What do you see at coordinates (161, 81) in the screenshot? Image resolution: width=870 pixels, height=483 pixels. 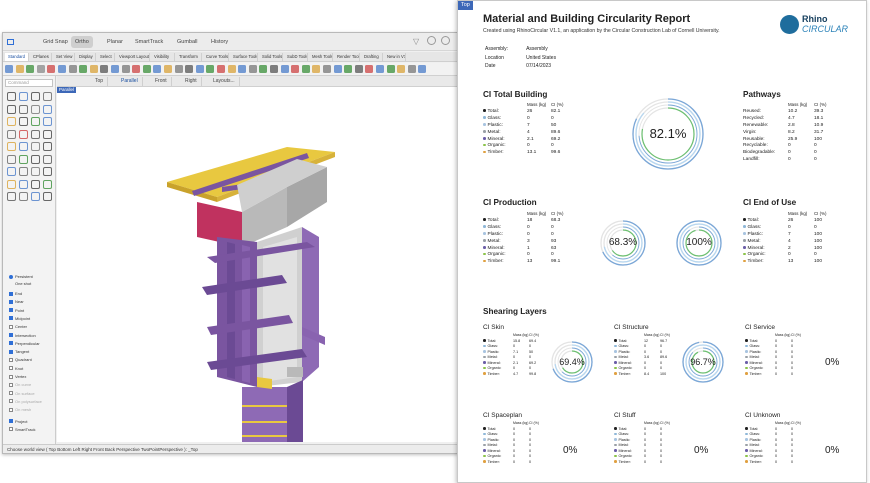 I see `view-tab-front: Front` at bounding box center [161, 81].